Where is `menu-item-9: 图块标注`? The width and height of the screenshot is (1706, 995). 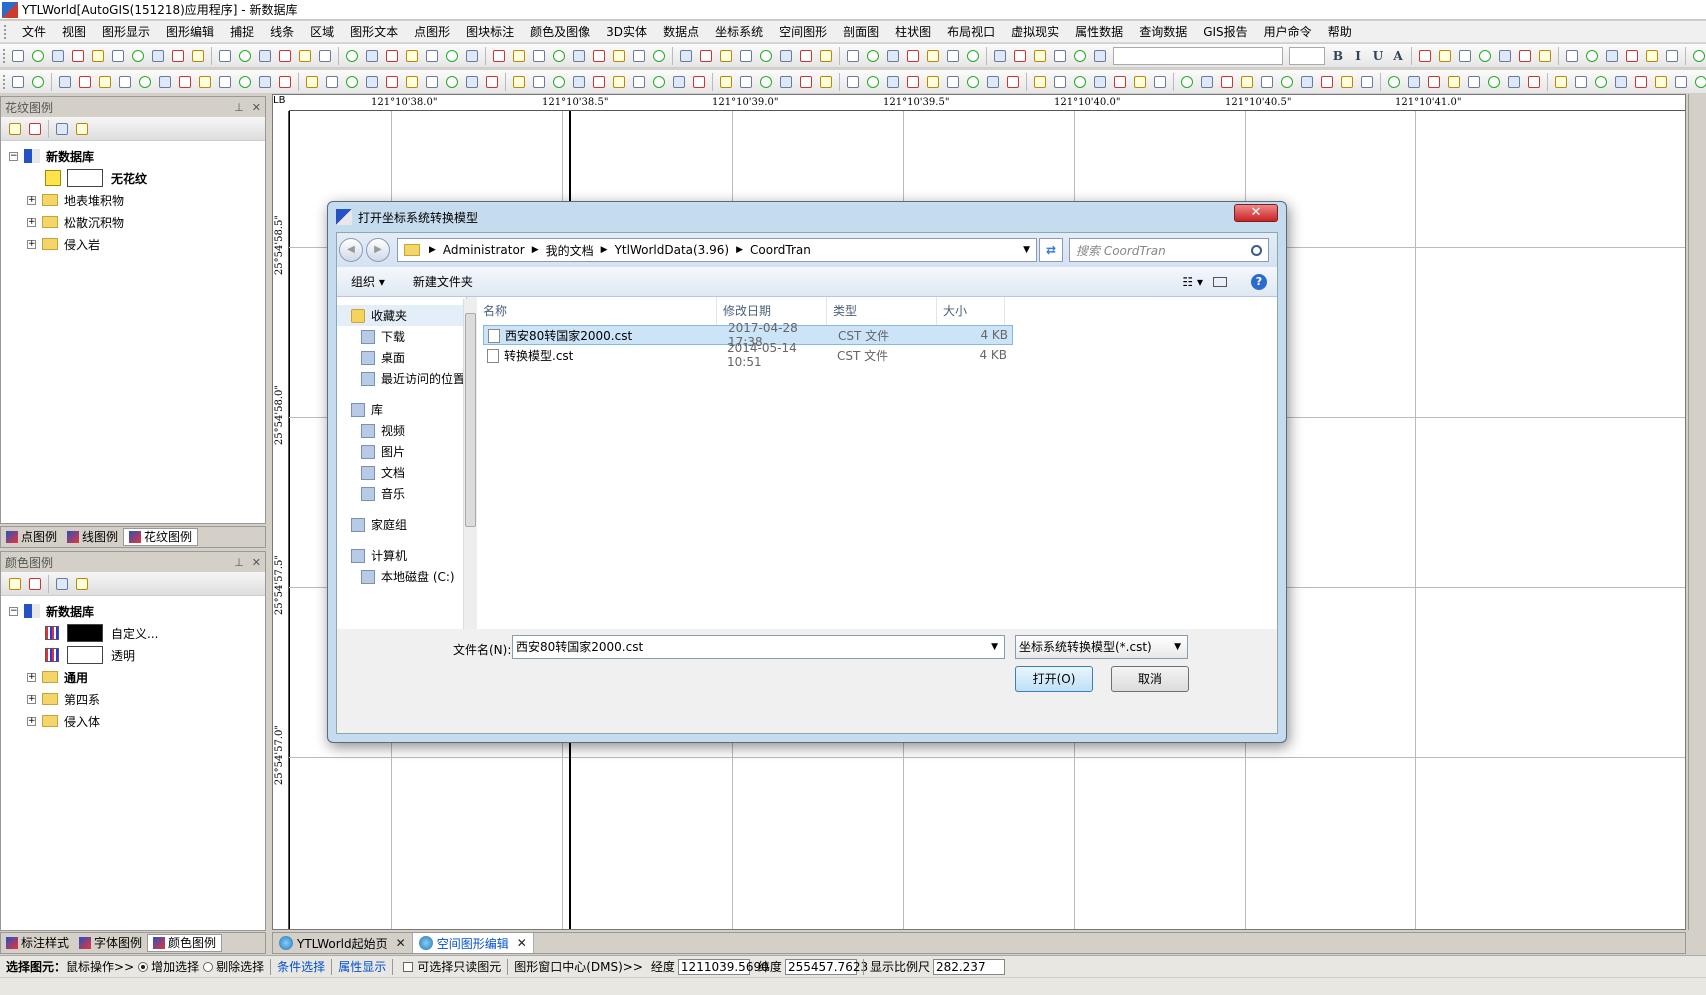 menu-item-9: 图块标注 is located at coordinates (490, 32).